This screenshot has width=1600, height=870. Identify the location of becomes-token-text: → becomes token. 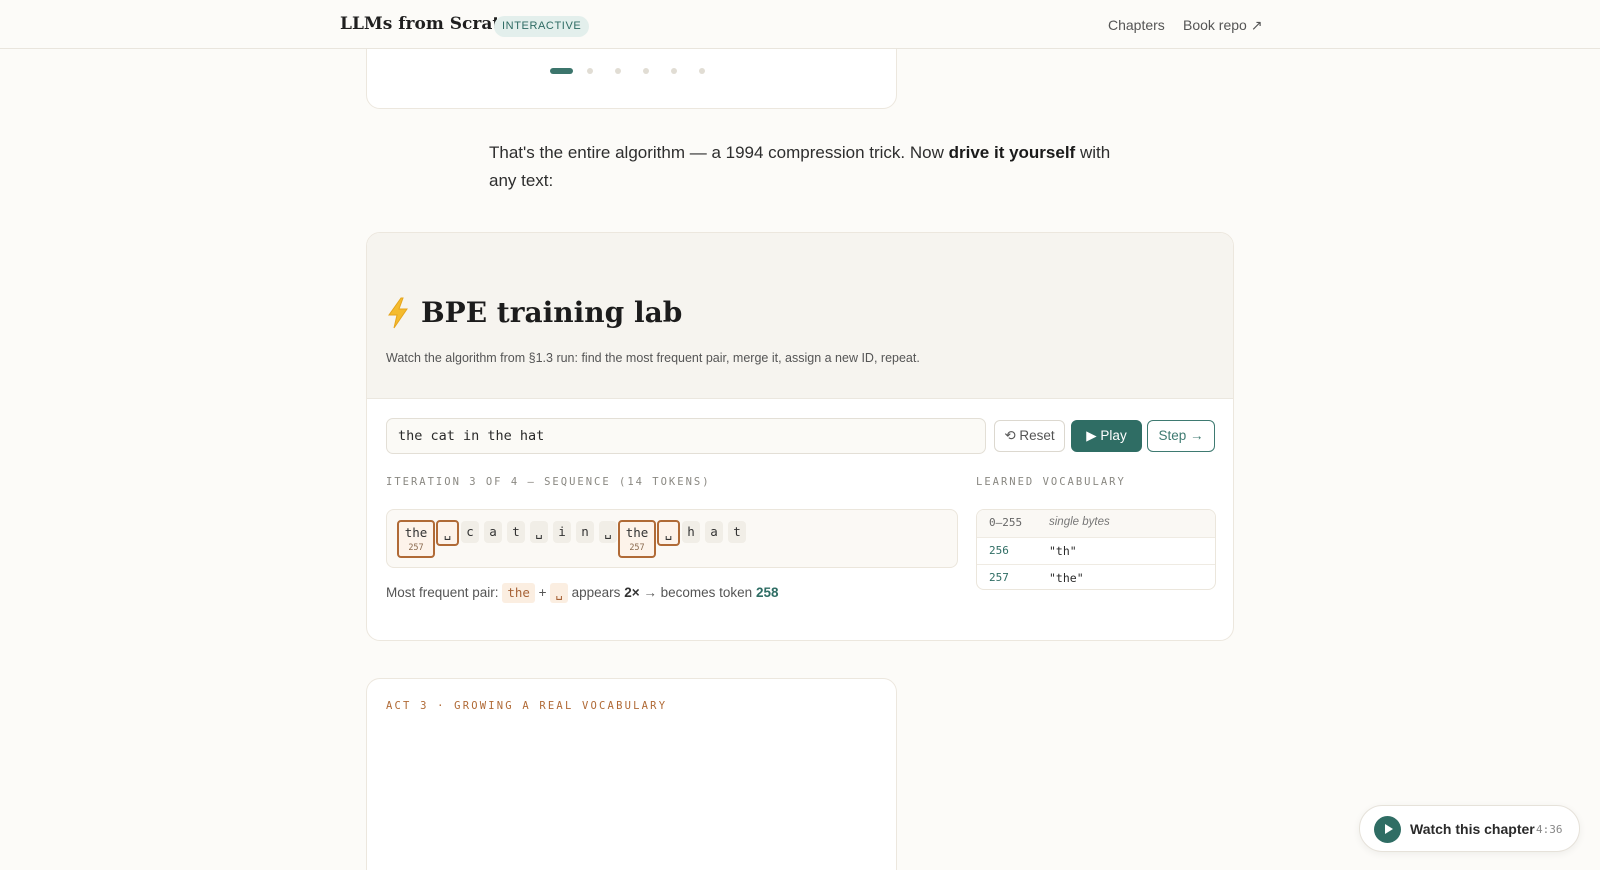
(698, 592).